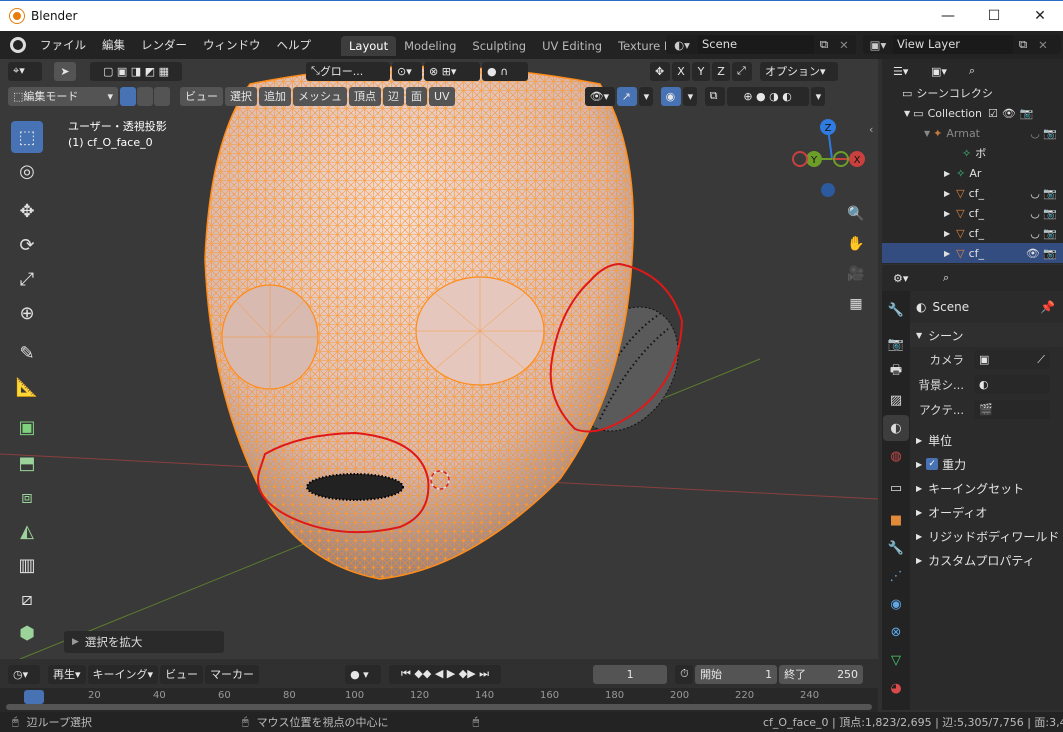  I want to click on timeline-view-menu: ビュー, so click(182, 674).